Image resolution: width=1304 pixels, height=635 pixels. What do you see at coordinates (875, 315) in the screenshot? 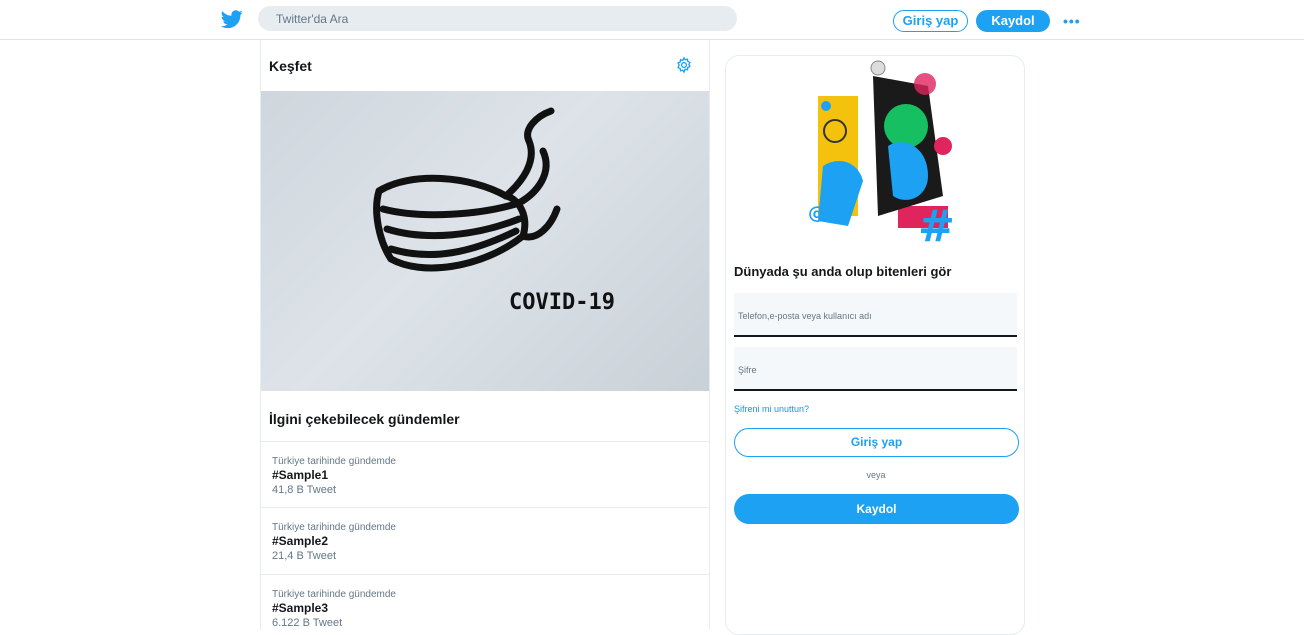
I see `username-field: Telefon,e-posta veya kullanıcı adı` at bounding box center [875, 315].